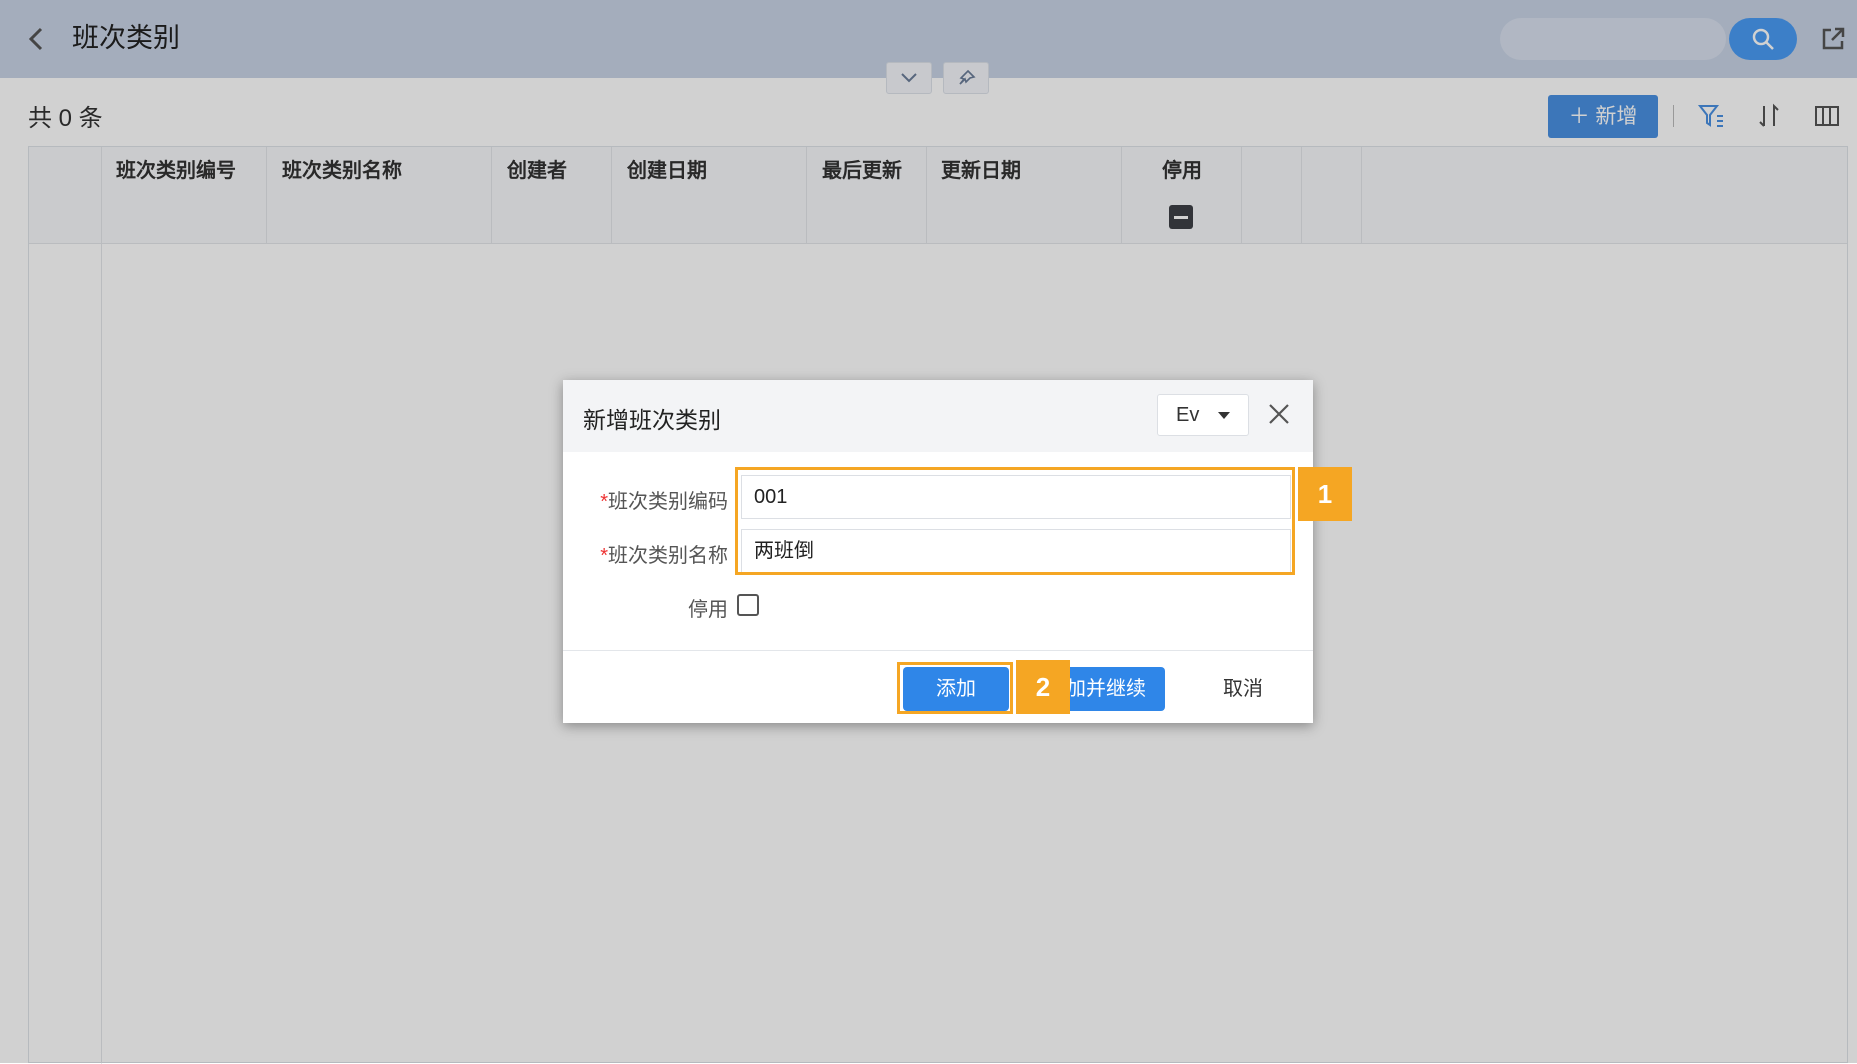 Image resolution: width=1857 pixels, height=1064 pixels. I want to click on step-badge-1: 1, so click(1325, 494).